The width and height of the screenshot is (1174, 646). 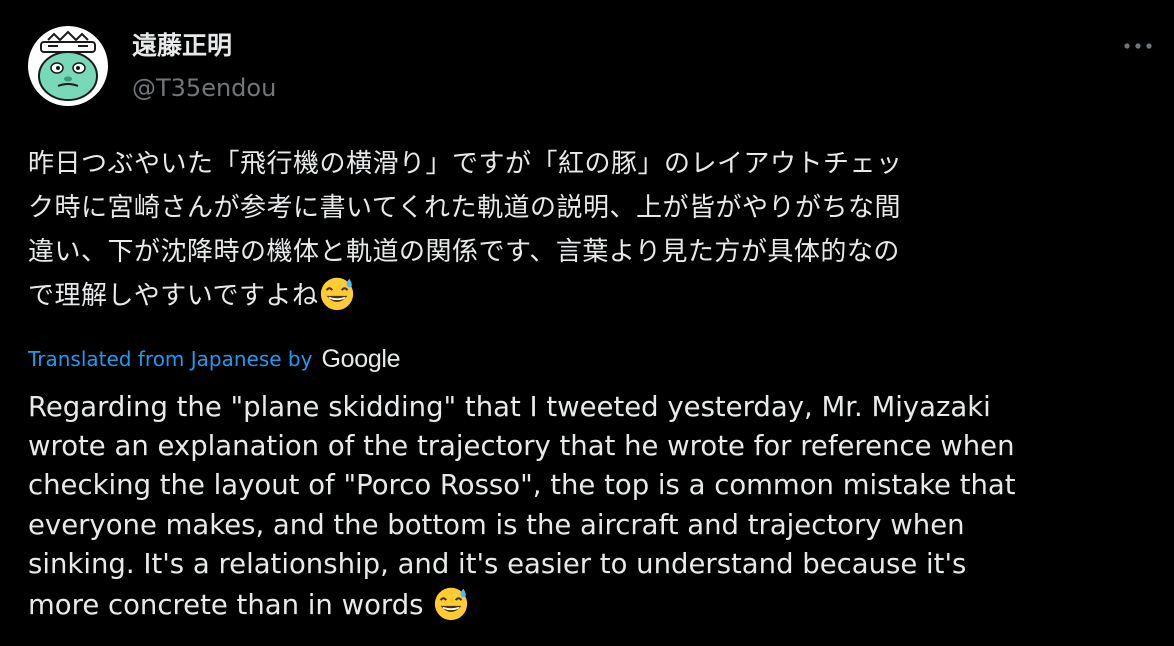 I want to click on translation-attribution: Translated from Japanese by Google, so click(x=214, y=359).